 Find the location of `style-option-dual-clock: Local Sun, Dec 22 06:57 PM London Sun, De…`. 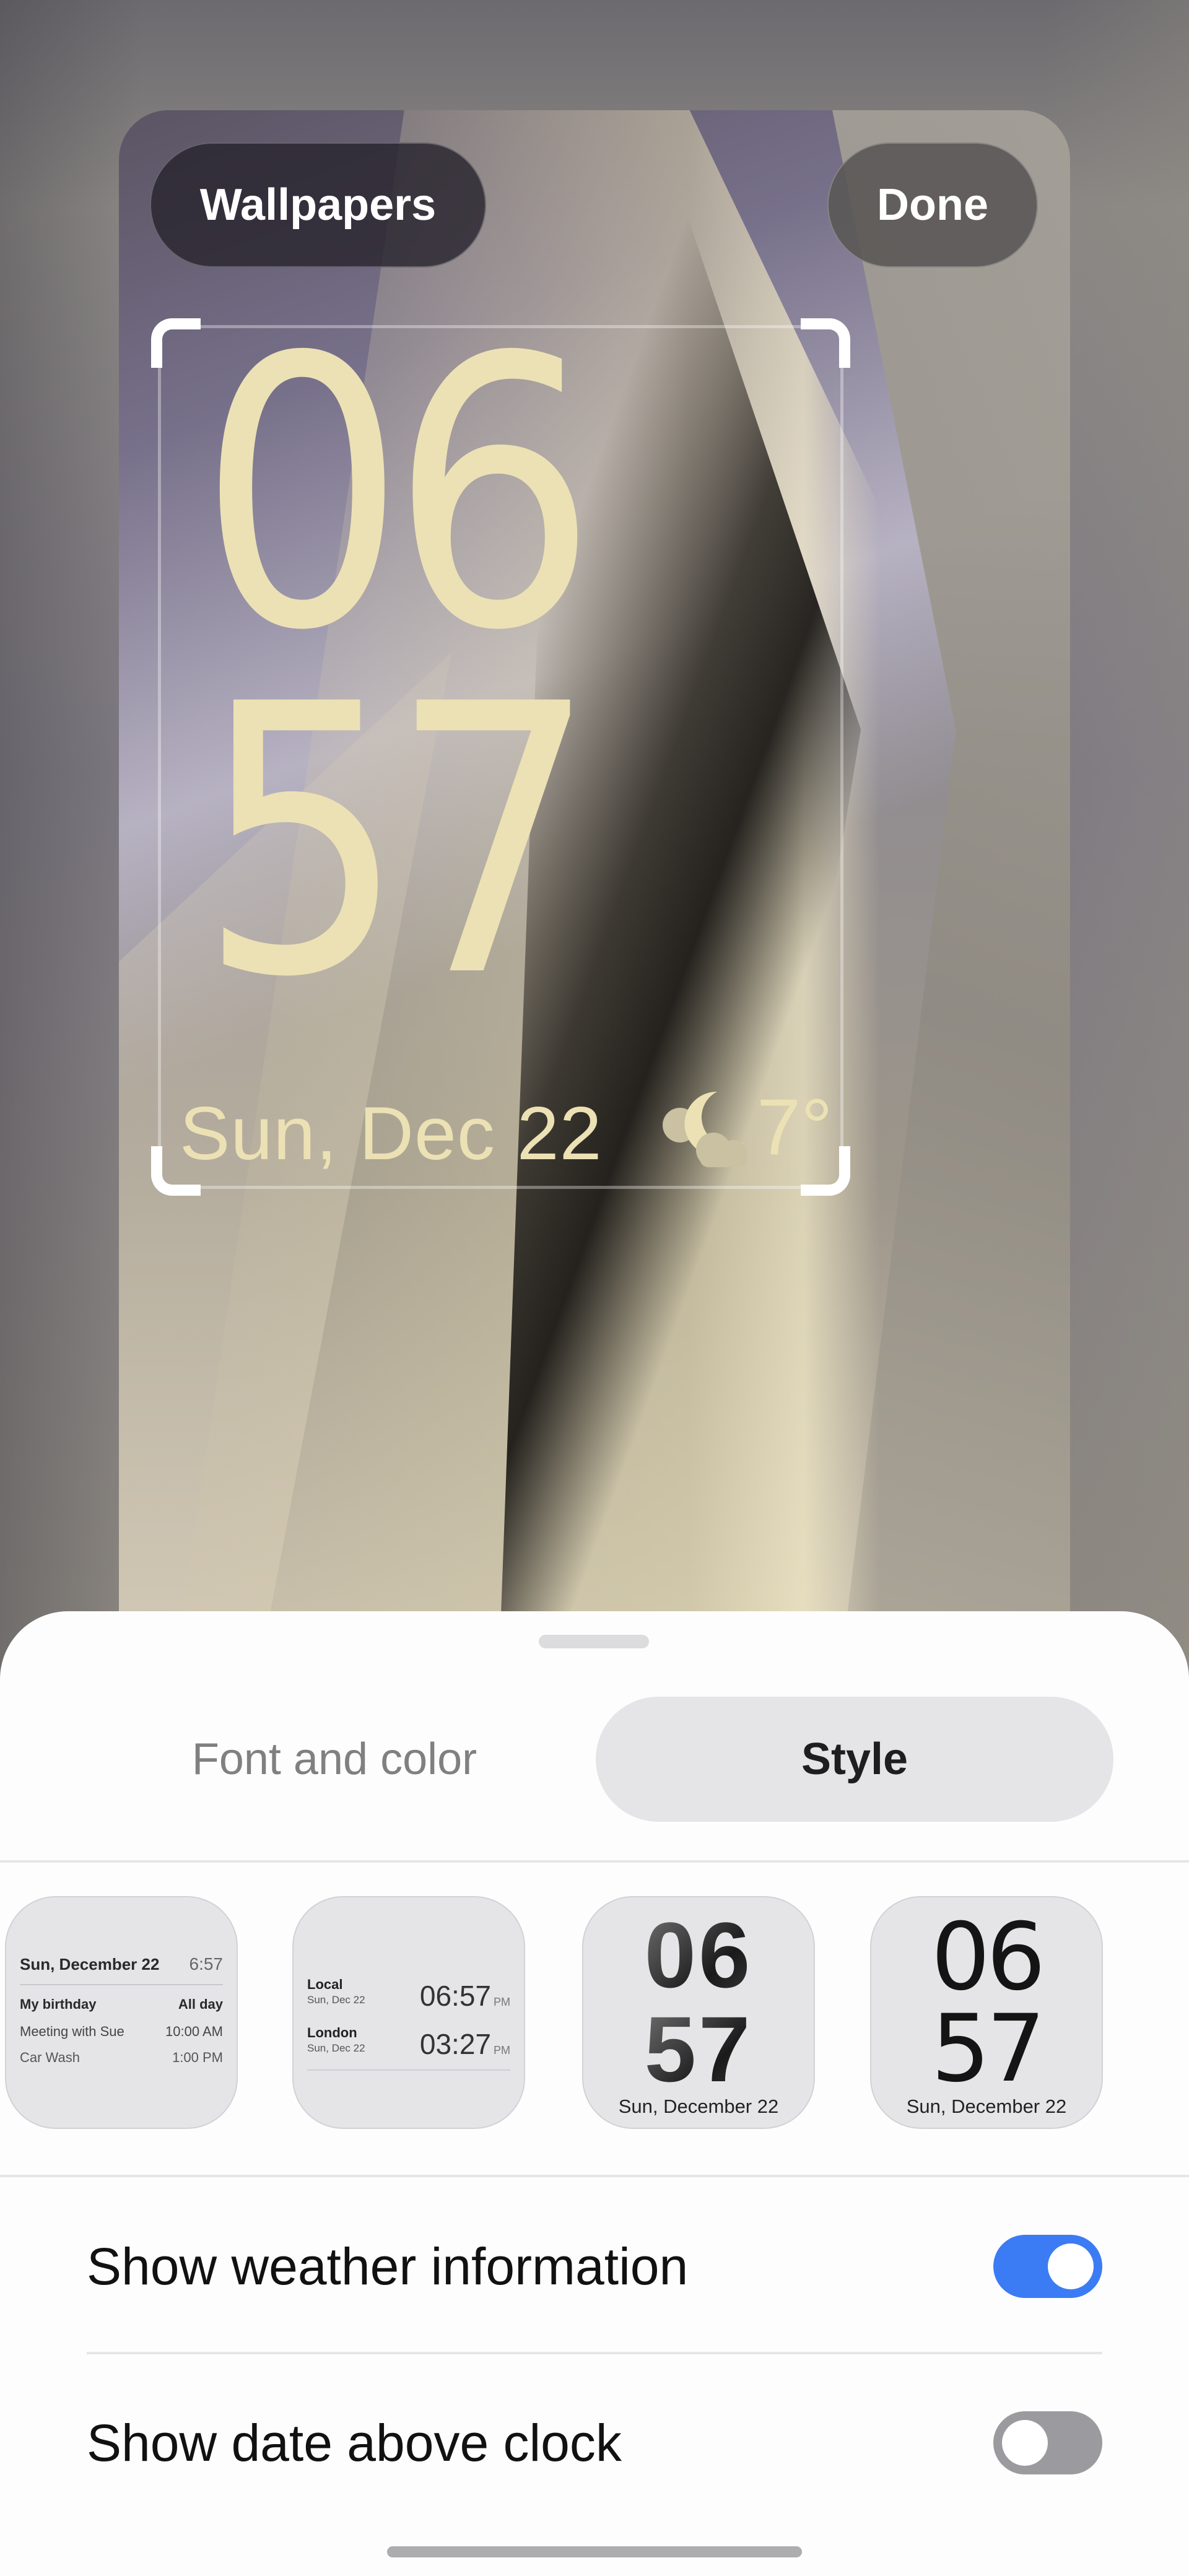

style-option-dual-clock: Local Sun, Dec 22 06:57 PM London Sun, De… is located at coordinates (408, 2012).